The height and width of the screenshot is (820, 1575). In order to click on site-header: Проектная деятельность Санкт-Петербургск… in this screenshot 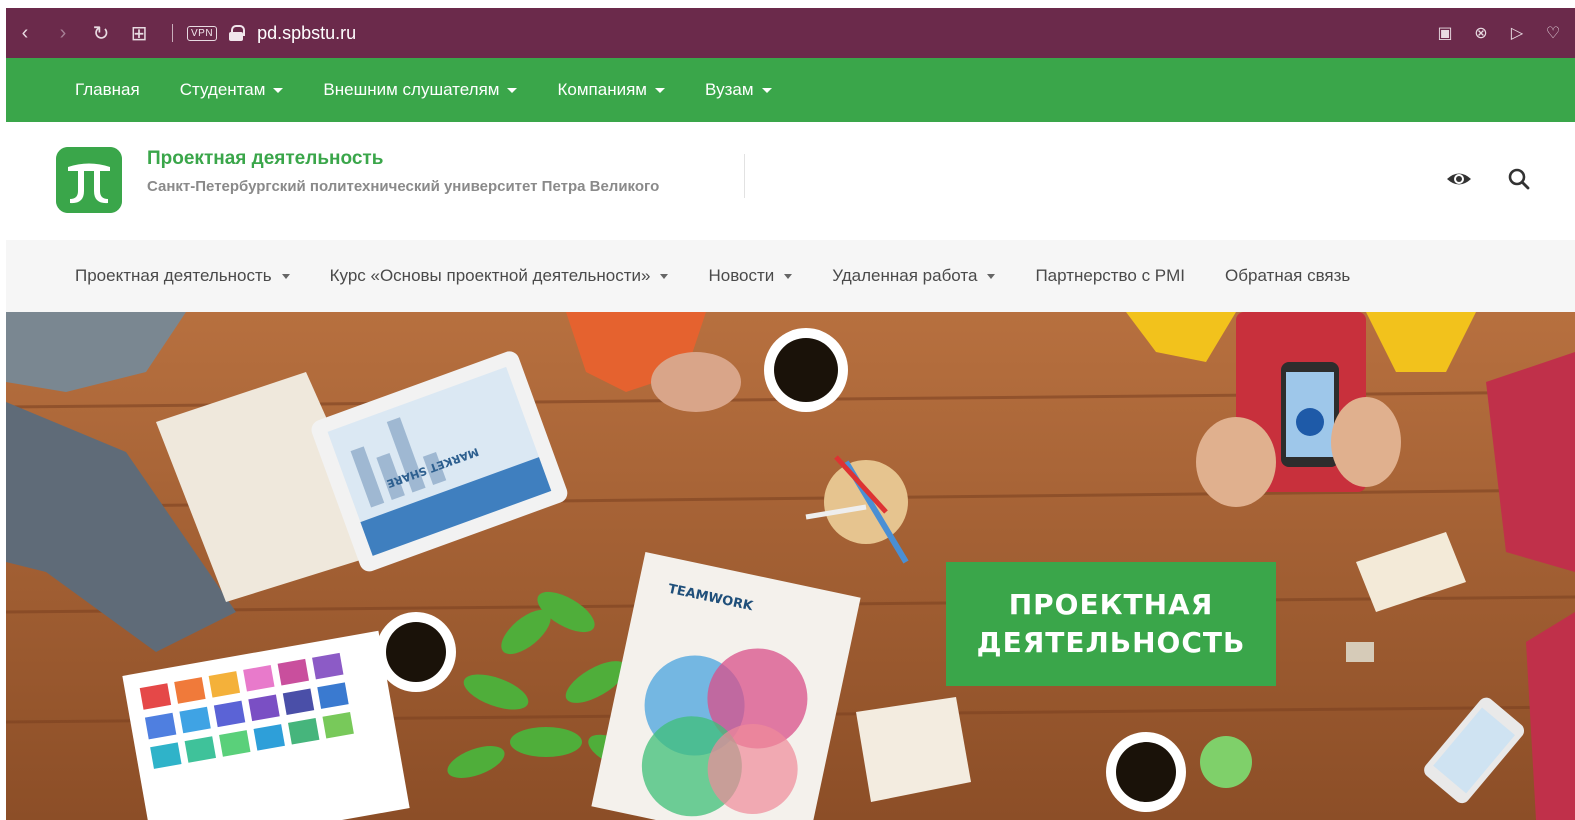, I will do `click(790, 181)`.